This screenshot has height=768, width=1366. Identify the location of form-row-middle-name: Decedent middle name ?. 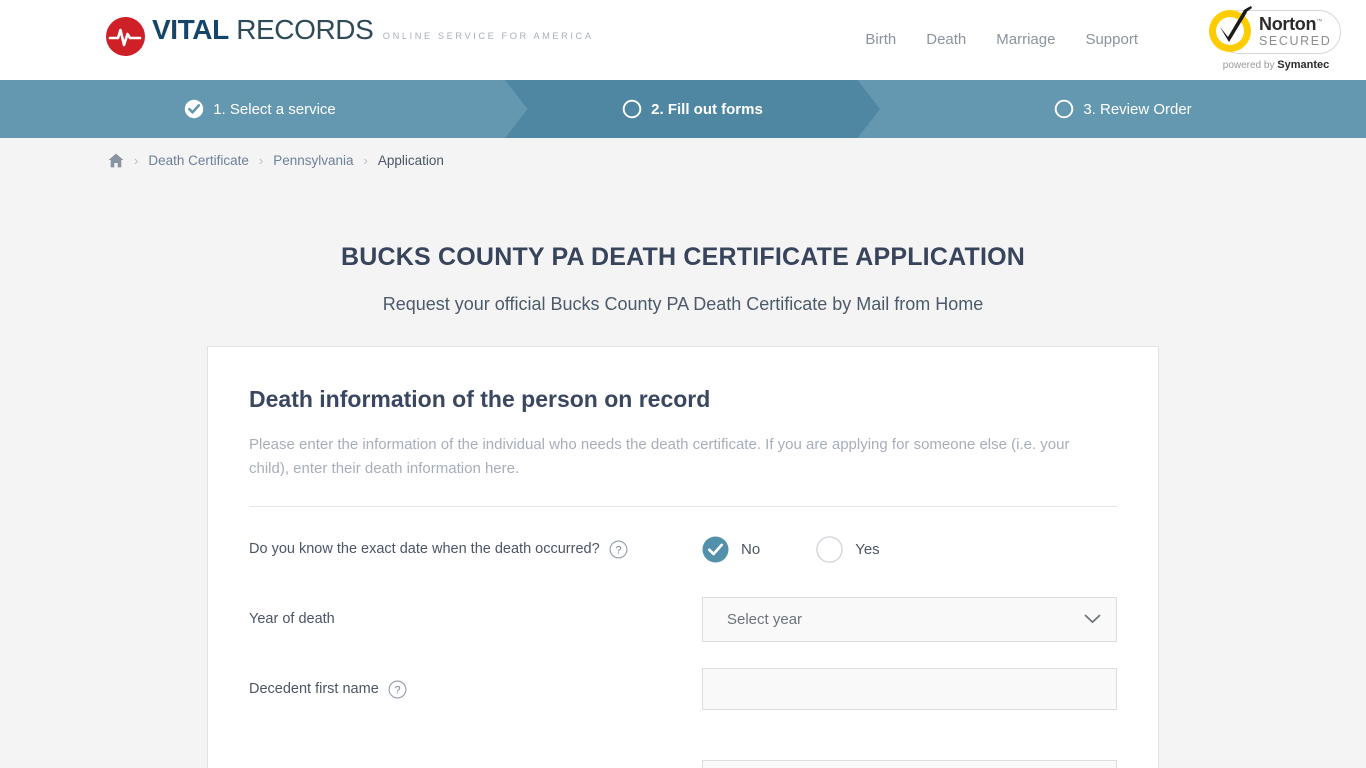
(683, 760).